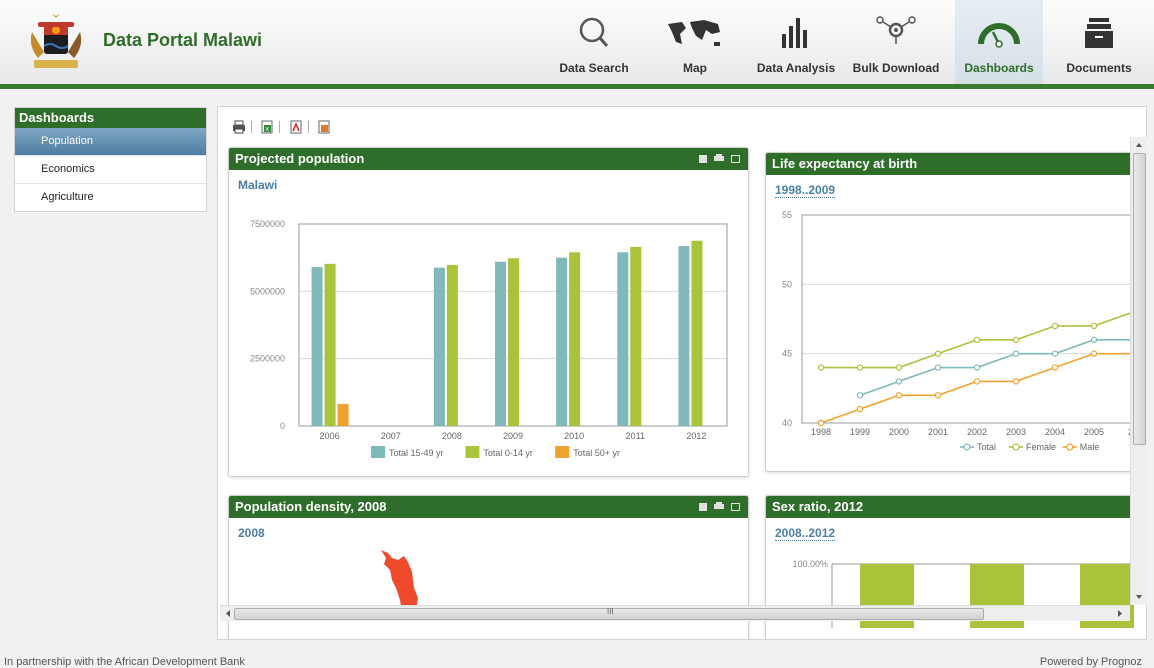  Describe the element at coordinates (296, 127) in the screenshot. I see `pdf-export-icon` at that location.